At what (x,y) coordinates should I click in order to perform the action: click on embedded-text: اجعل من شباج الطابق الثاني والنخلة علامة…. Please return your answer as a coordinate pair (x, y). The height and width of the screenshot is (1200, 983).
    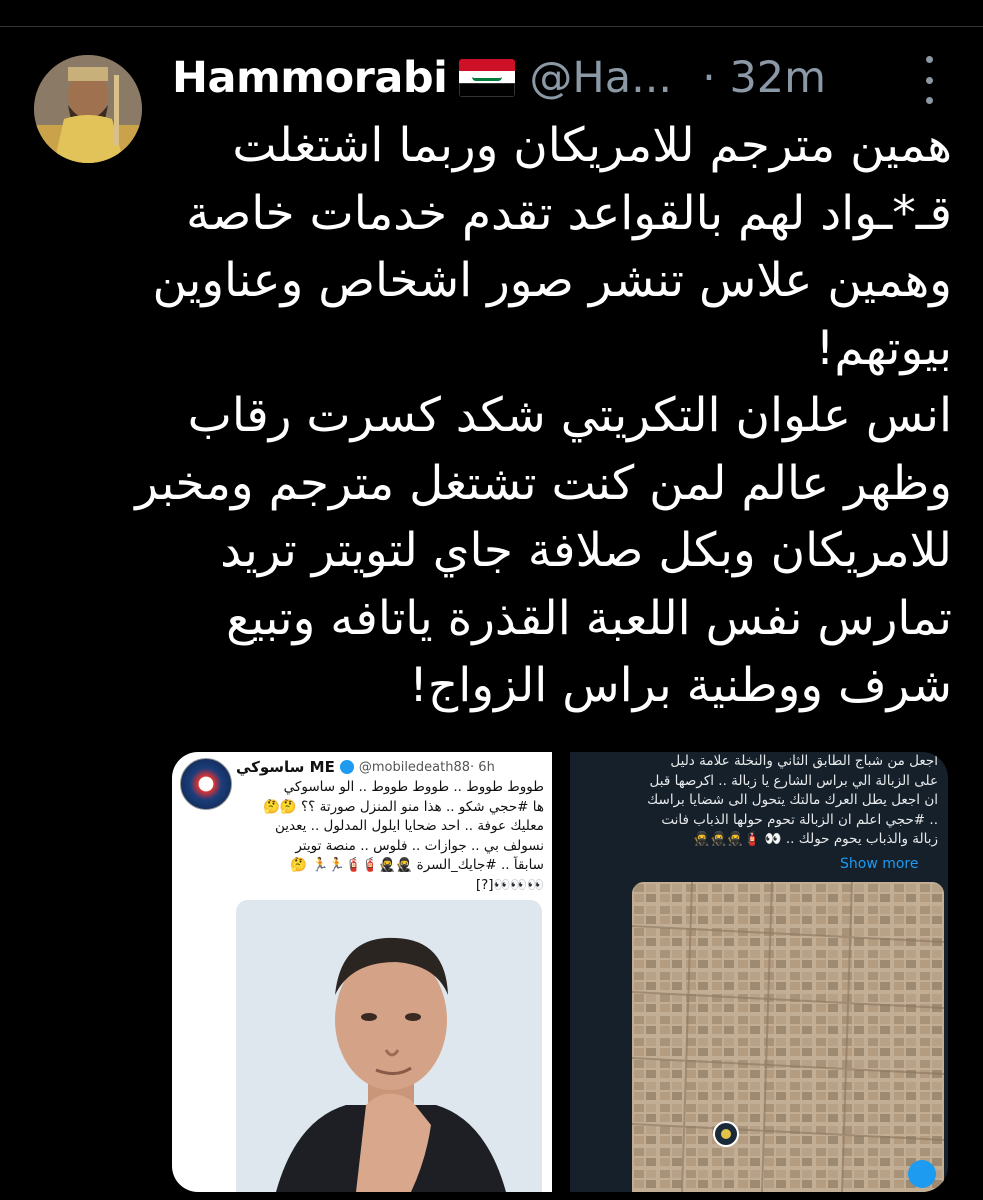
    Looking at the image, I should click on (758, 801).